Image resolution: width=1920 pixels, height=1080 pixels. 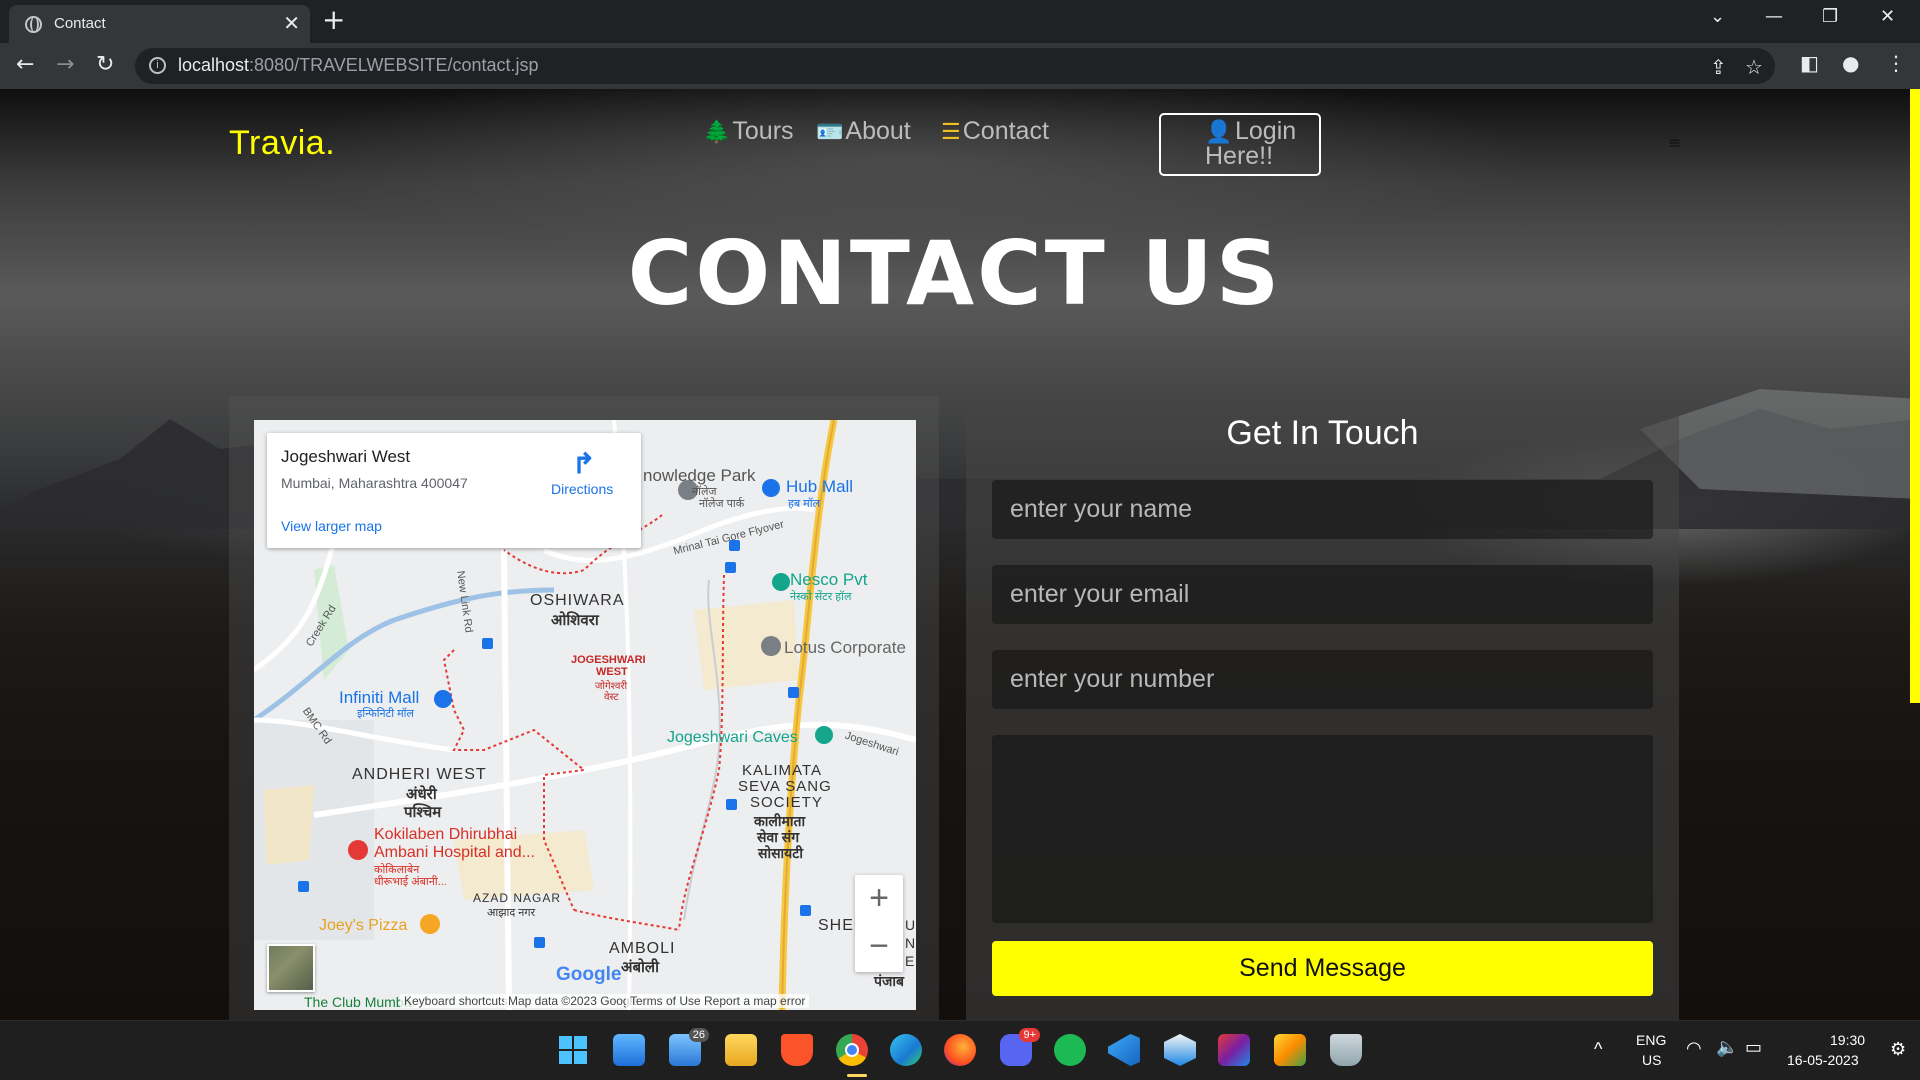 I want to click on restore-icon: ❐, so click(x=1830, y=16).